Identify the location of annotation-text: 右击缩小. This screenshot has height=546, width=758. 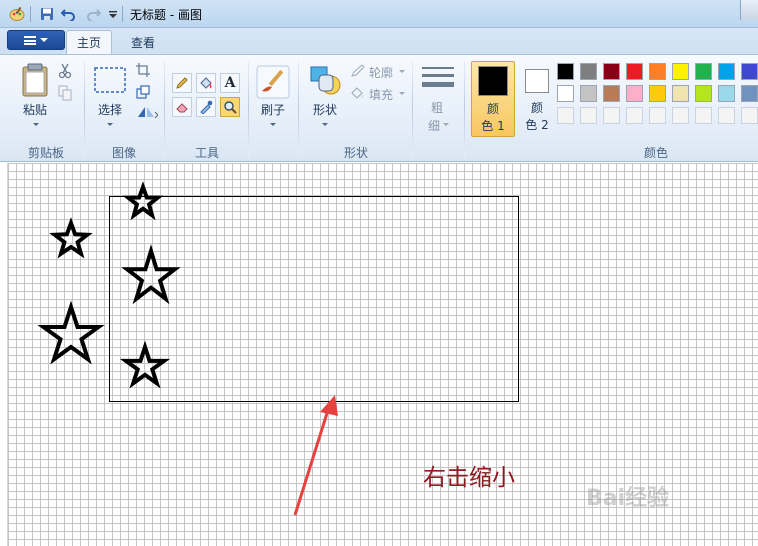
(469, 478).